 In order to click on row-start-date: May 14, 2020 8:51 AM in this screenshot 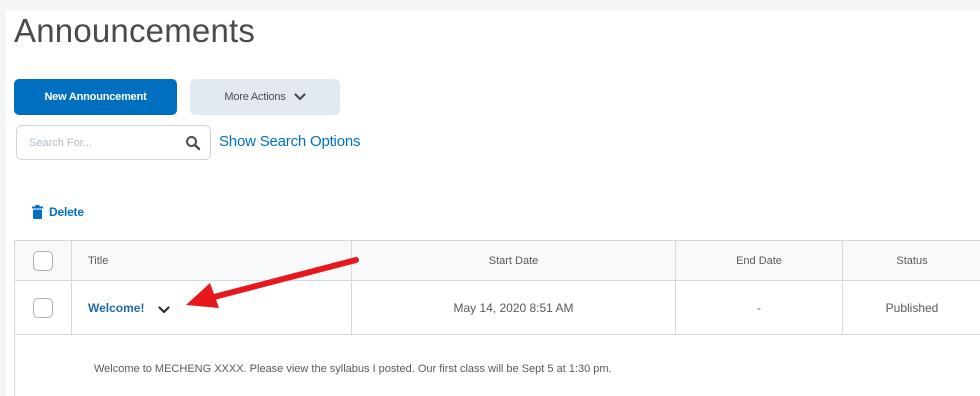, I will do `click(514, 307)`.